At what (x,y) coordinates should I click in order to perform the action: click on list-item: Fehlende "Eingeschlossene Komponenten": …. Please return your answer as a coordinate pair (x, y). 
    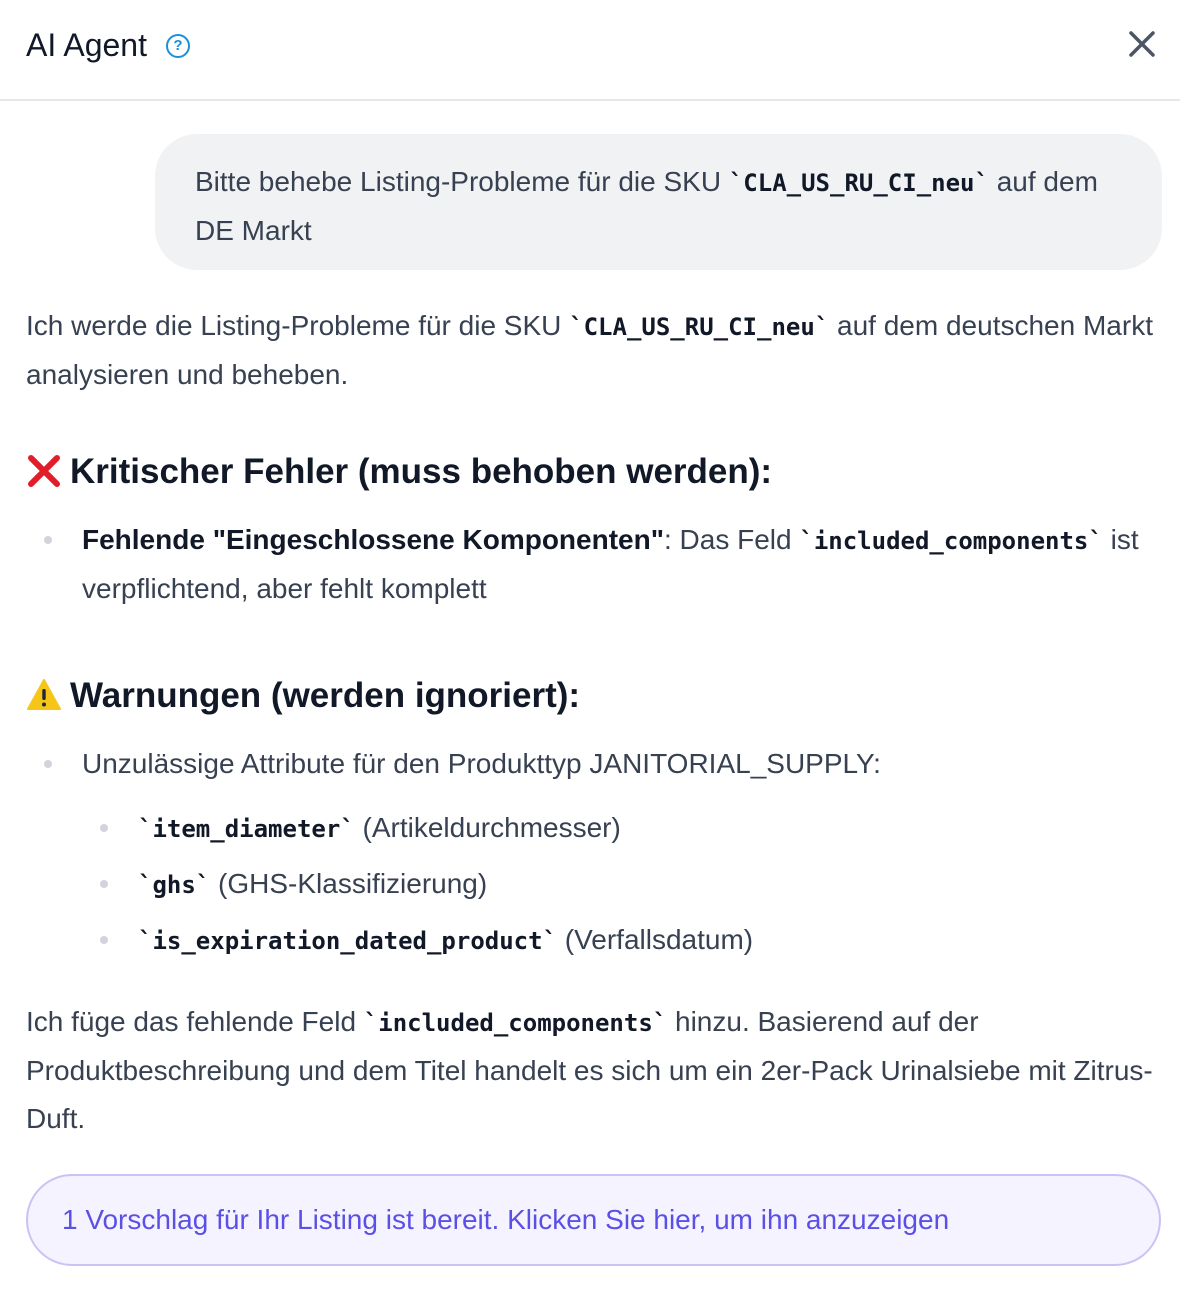
    Looking at the image, I should click on (622, 564).